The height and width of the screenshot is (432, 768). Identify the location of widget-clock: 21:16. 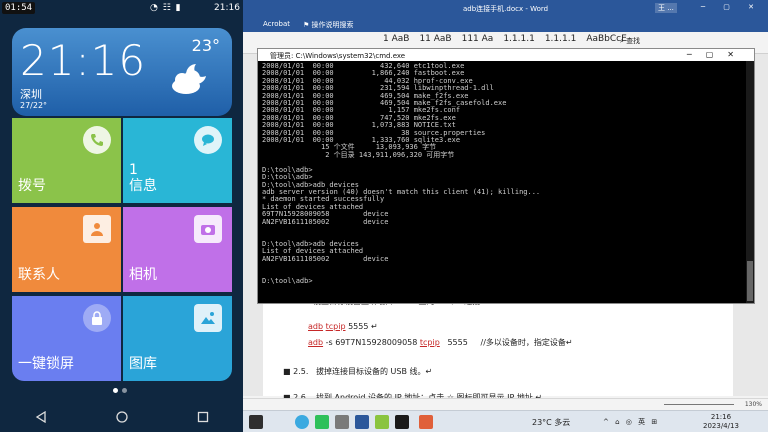
(83, 60).